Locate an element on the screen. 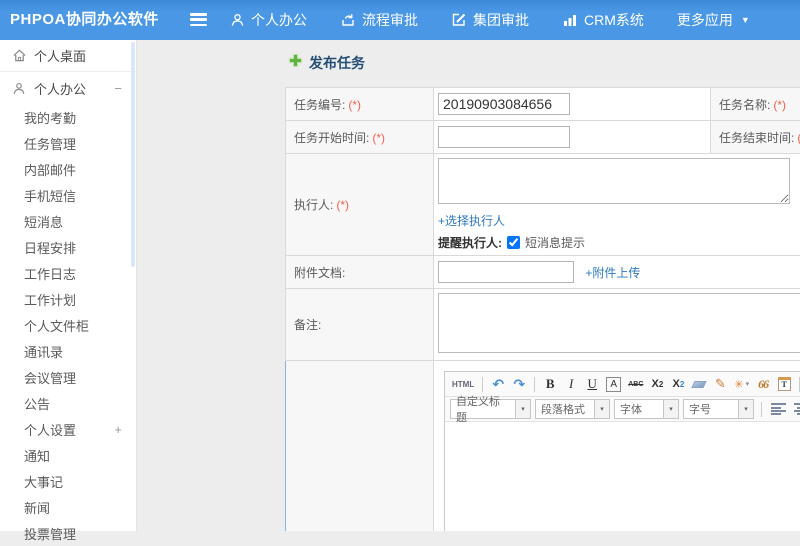  sidebar-item-personal-settings: 个人设置 + is located at coordinates (68, 429).